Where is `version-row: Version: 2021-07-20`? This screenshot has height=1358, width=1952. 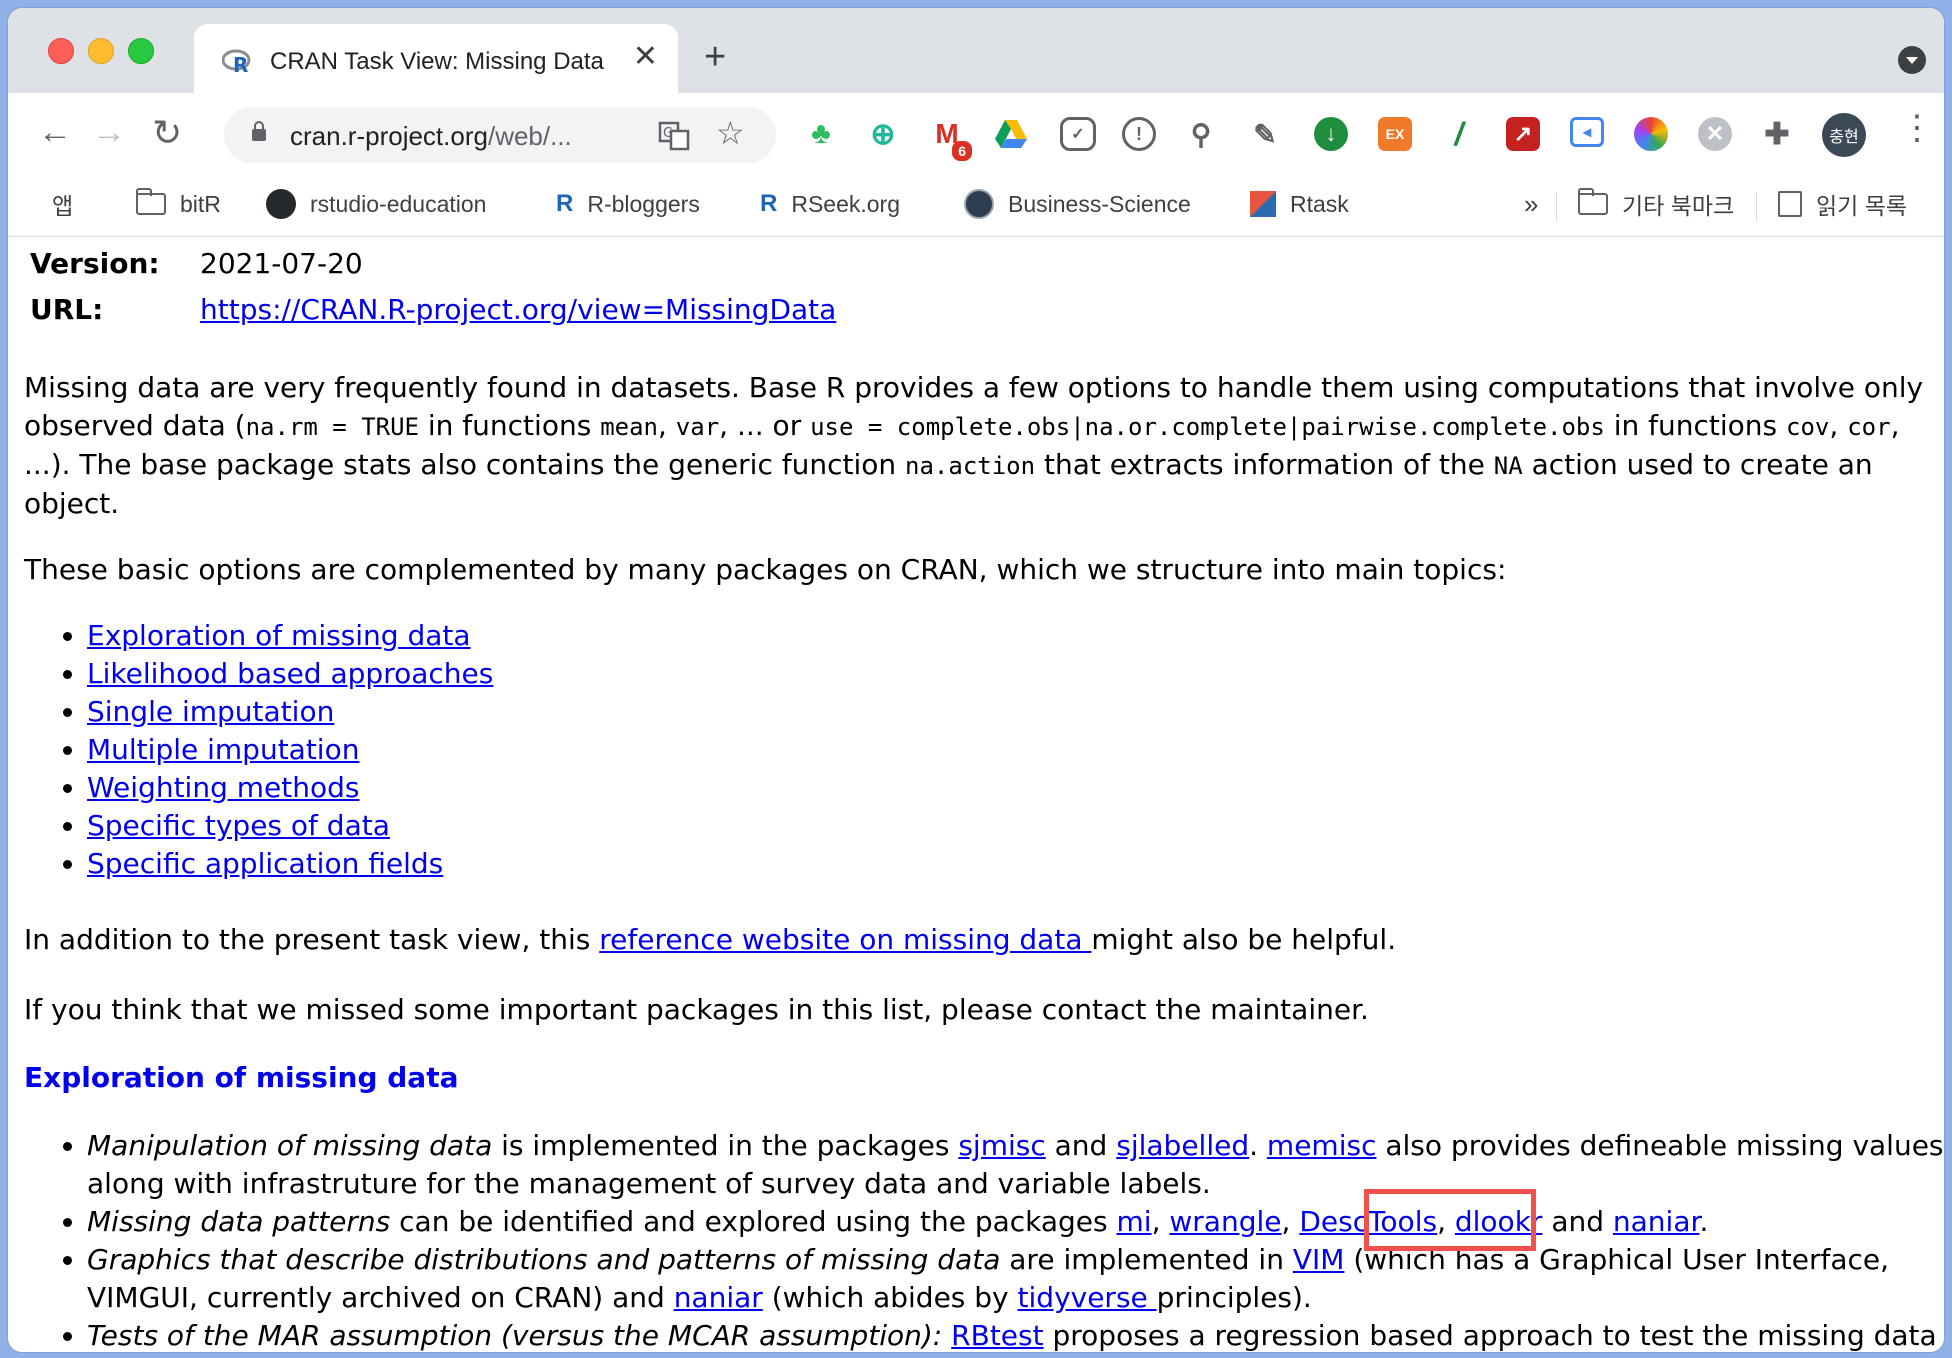
version-row: Version: 2021-07-20 is located at coordinates (196, 263).